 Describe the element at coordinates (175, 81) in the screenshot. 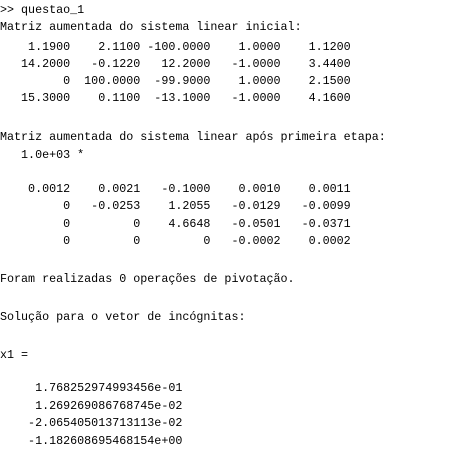

I see `matrix1-row: 0 100.0000 -99.9000 1.0000 2.1500` at that location.